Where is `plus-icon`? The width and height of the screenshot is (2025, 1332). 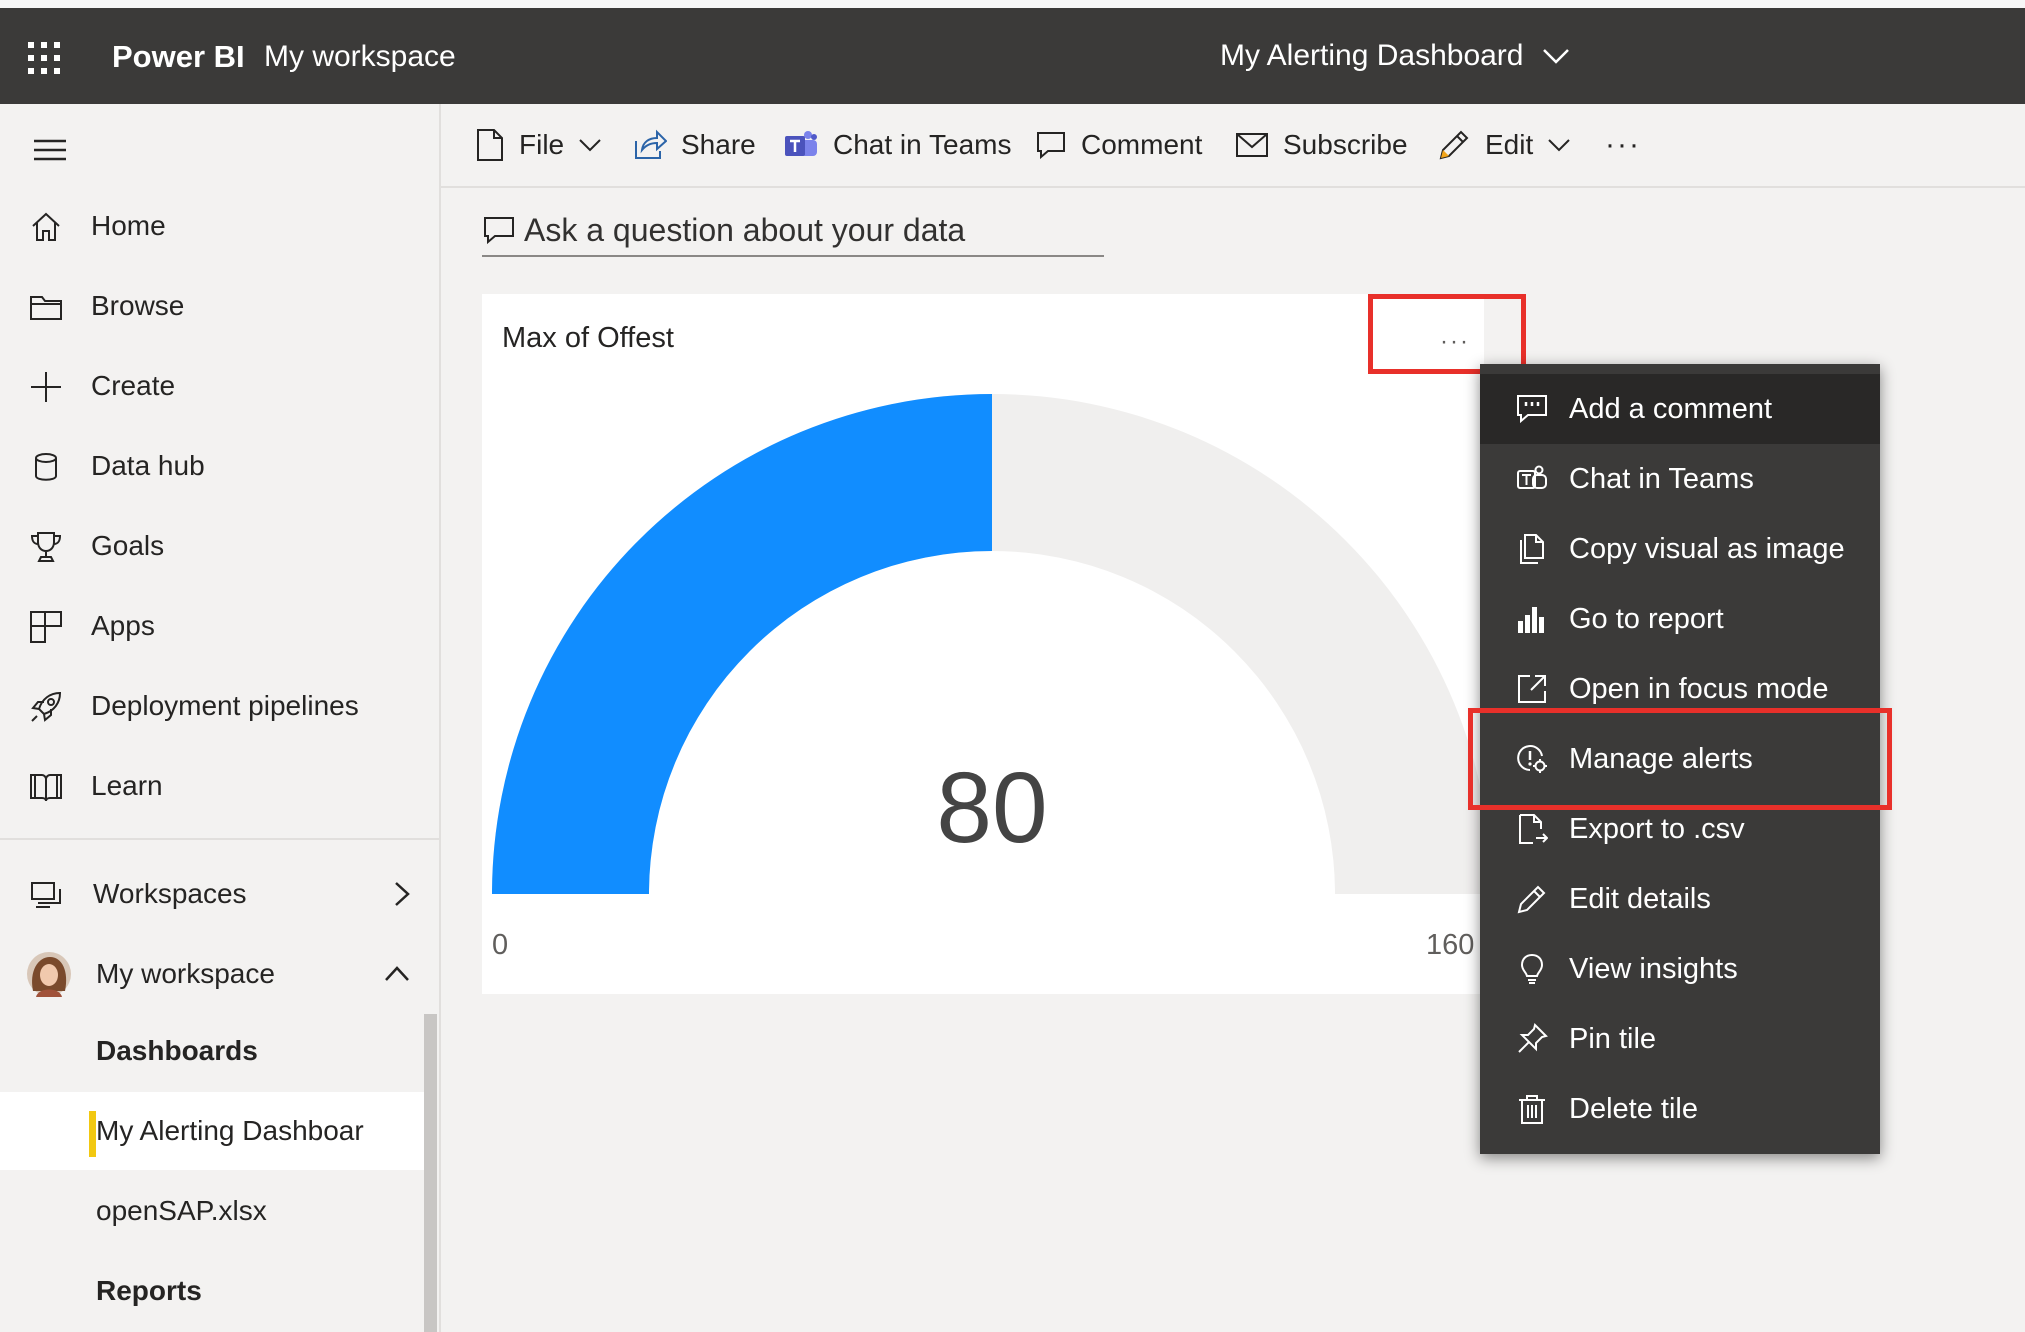 plus-icon is located at coordinates (46, 387).